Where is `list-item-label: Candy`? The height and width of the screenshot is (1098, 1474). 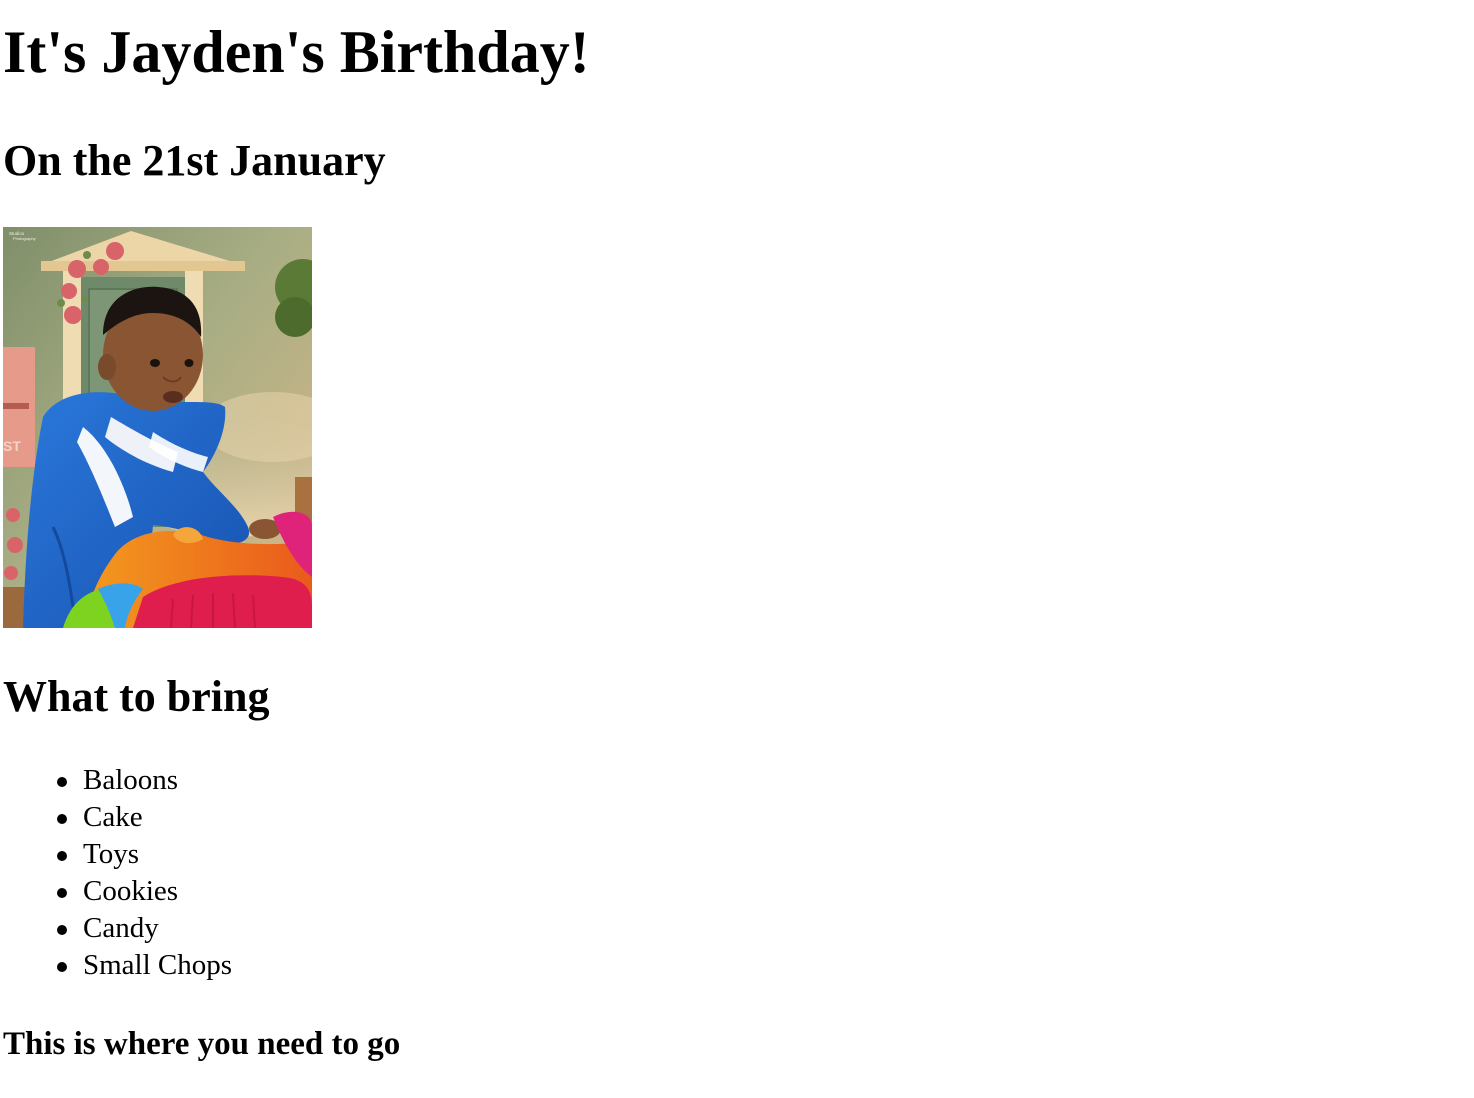 list-item-label: Candy is located at coordinates (121, 928).